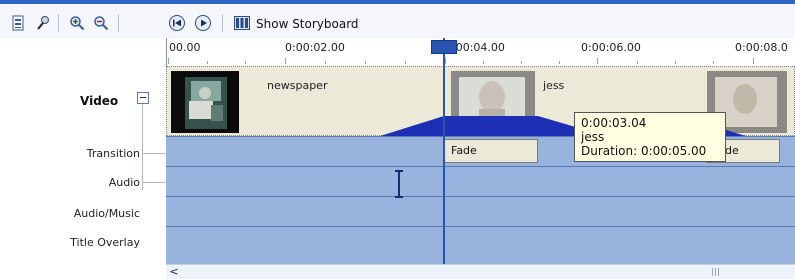  Describe the element at coordinates (106, 213) in the screenshot. I see `track-label-audio-music: Audio/Music` at that location.